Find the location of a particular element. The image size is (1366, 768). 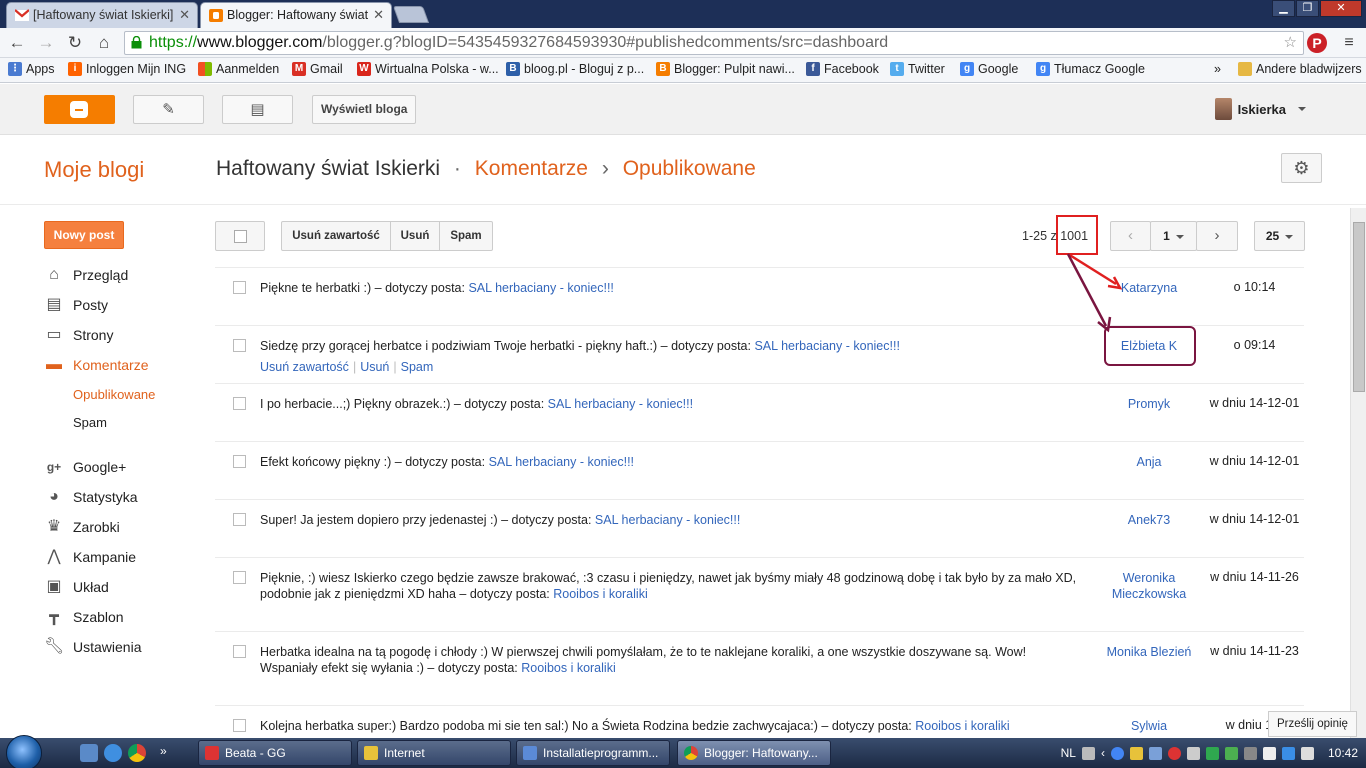

sidebar-item-earnings: ♛ Zarobki is located at coordinates (82, 527).